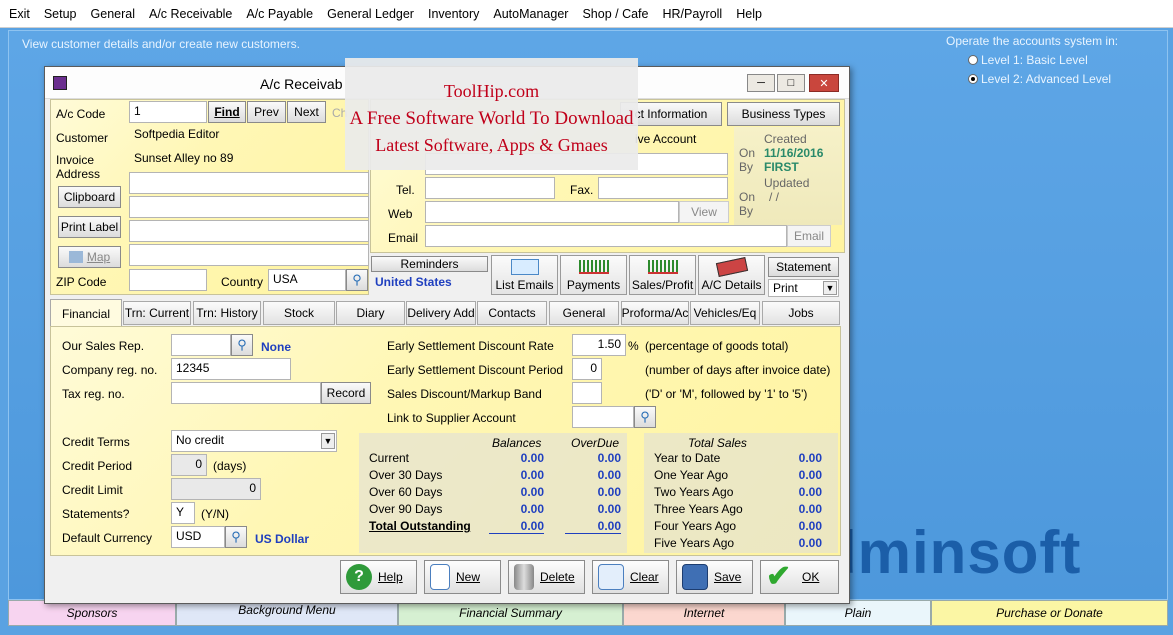 The height and width of the screenshot is (635, 1173). What do you see at coordinates (599, 345) in the screenshot?
I see `esd-rate-input: 1.50` at bounding box center [599, 345].